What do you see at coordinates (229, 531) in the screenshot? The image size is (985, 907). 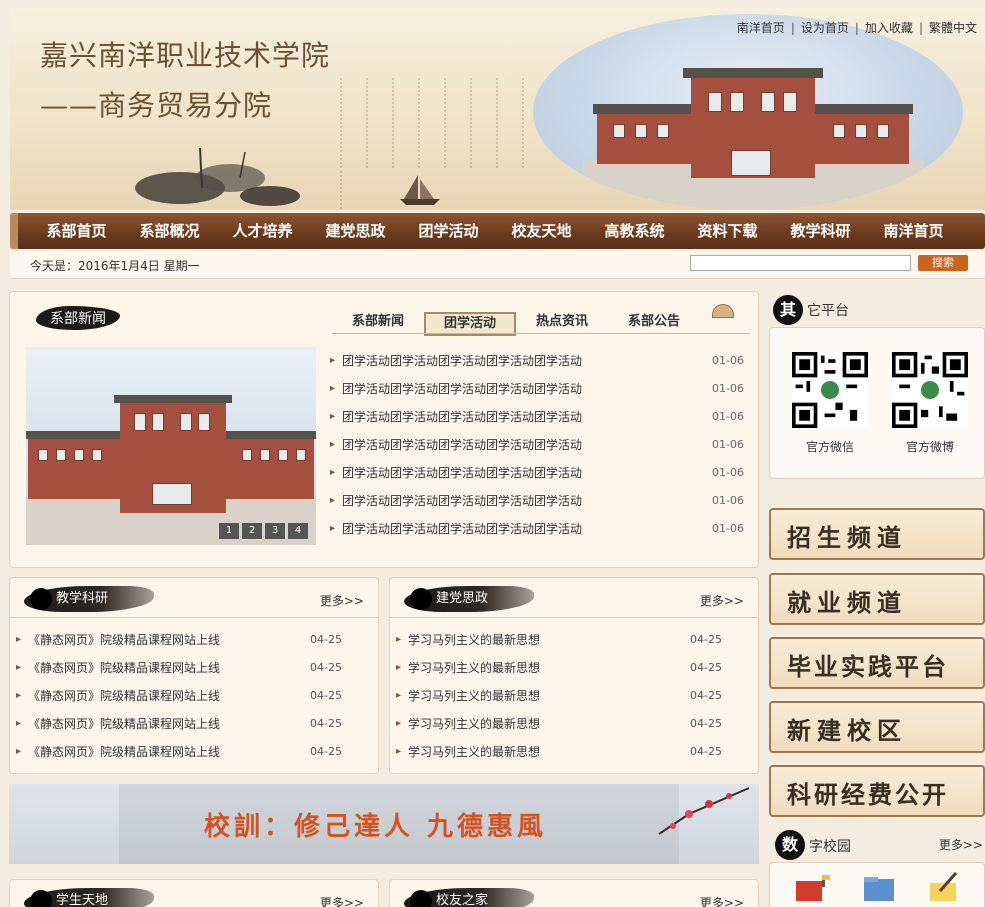 I see `slide-dot: 1` at bounding box center [229, 531].